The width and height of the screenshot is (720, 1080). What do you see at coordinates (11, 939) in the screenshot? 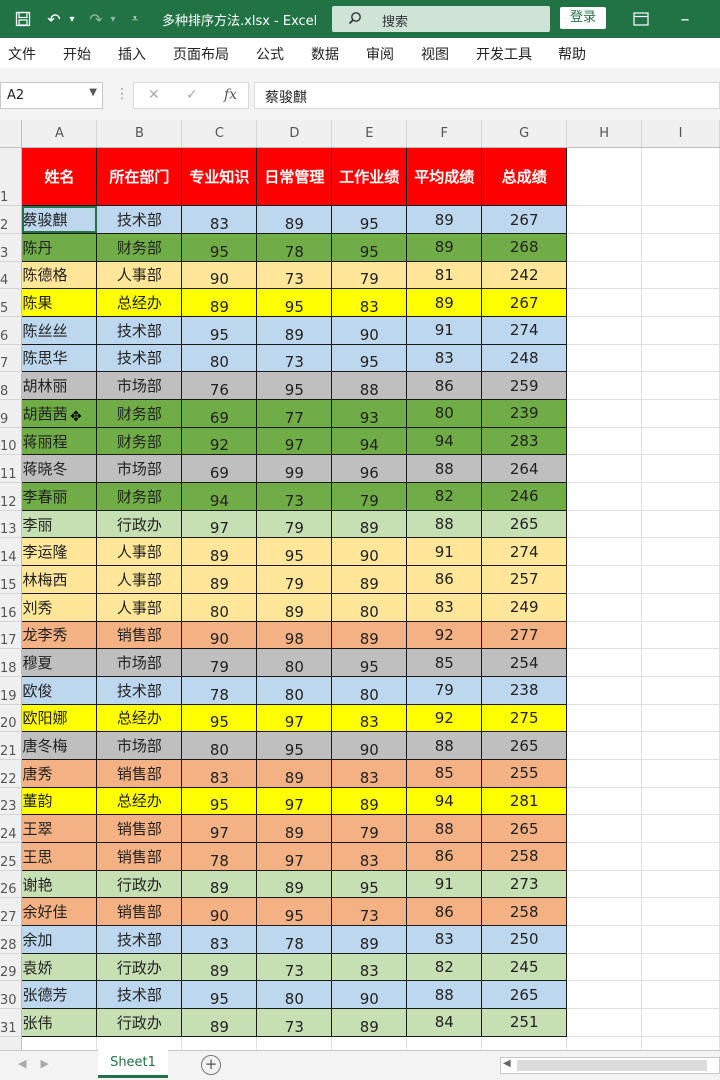
I see `row-header: 28` at bounding box center [11, 939].